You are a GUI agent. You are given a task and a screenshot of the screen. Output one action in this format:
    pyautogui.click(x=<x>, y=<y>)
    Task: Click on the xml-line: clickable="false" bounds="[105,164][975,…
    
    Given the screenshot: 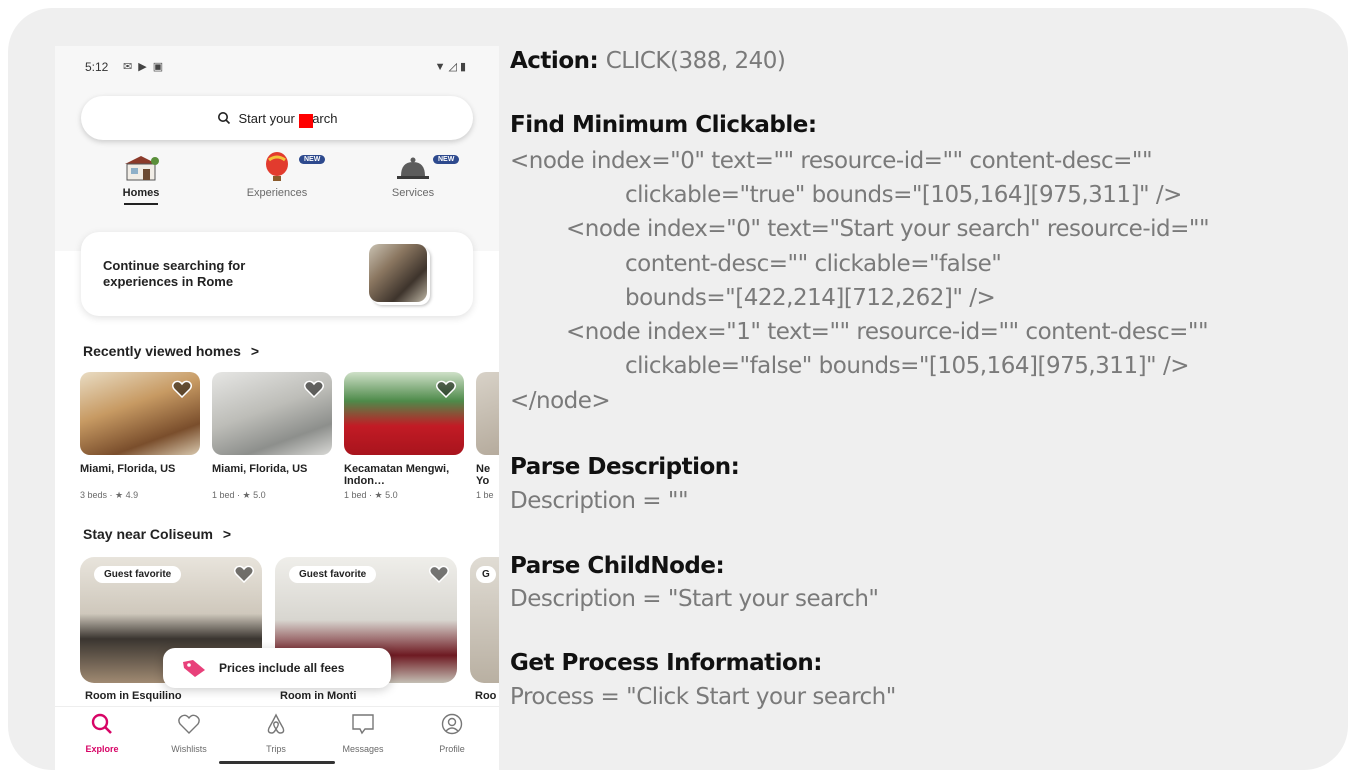 What is the action you would take?
    pyautogui.click(x=907, y=366)
    